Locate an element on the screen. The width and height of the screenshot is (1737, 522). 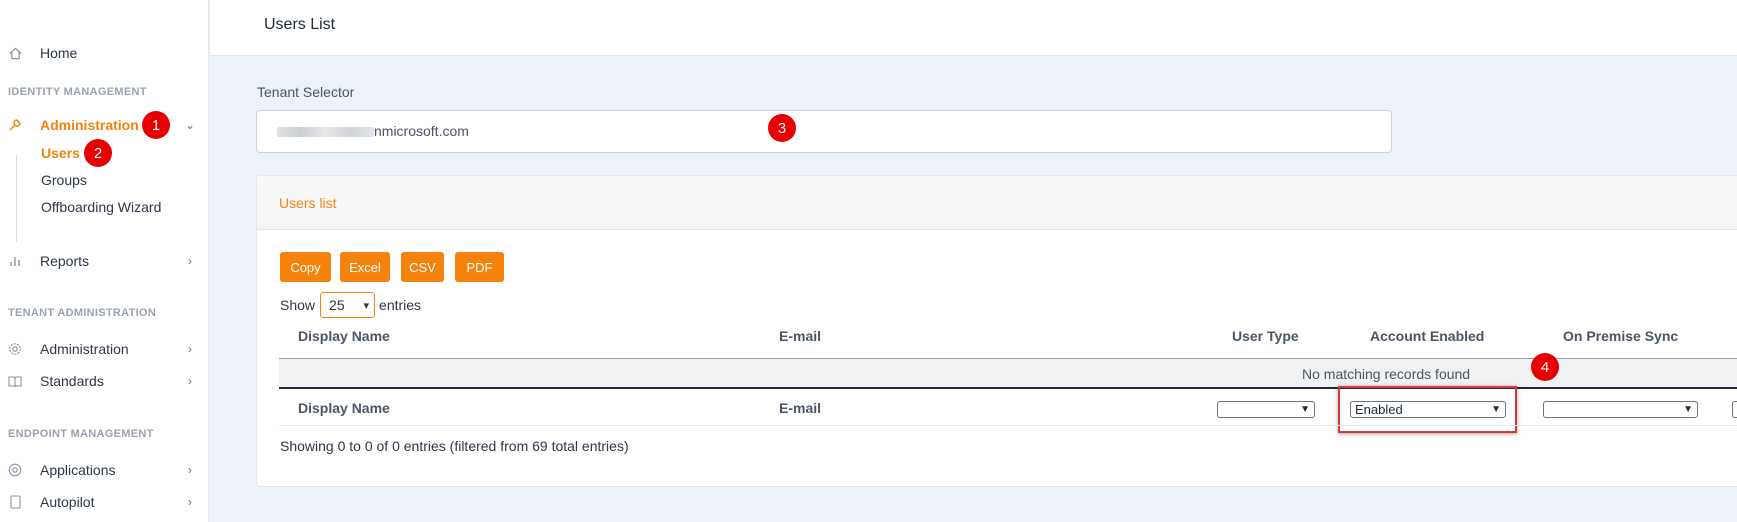
column-header-on-premise-sync: On Premise Sync is located at coordinates (1620, 336).